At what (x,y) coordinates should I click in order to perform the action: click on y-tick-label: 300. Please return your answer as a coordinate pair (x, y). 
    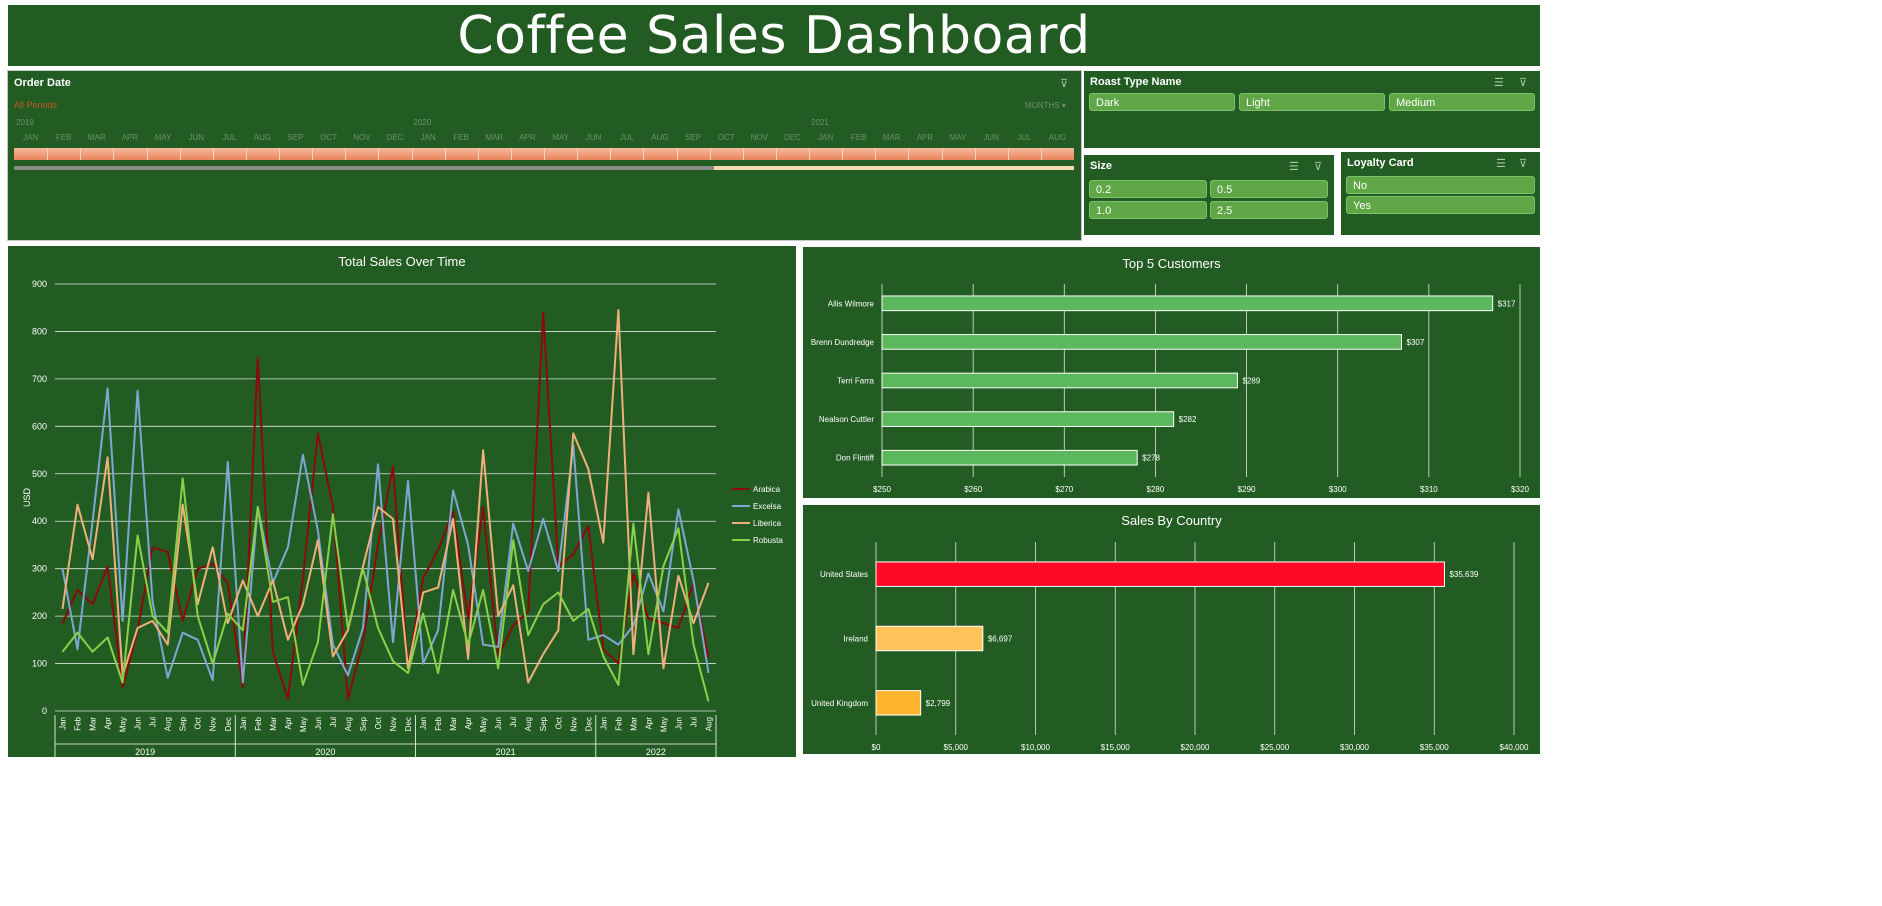
    Looking at the image, I should click on (39, 569).